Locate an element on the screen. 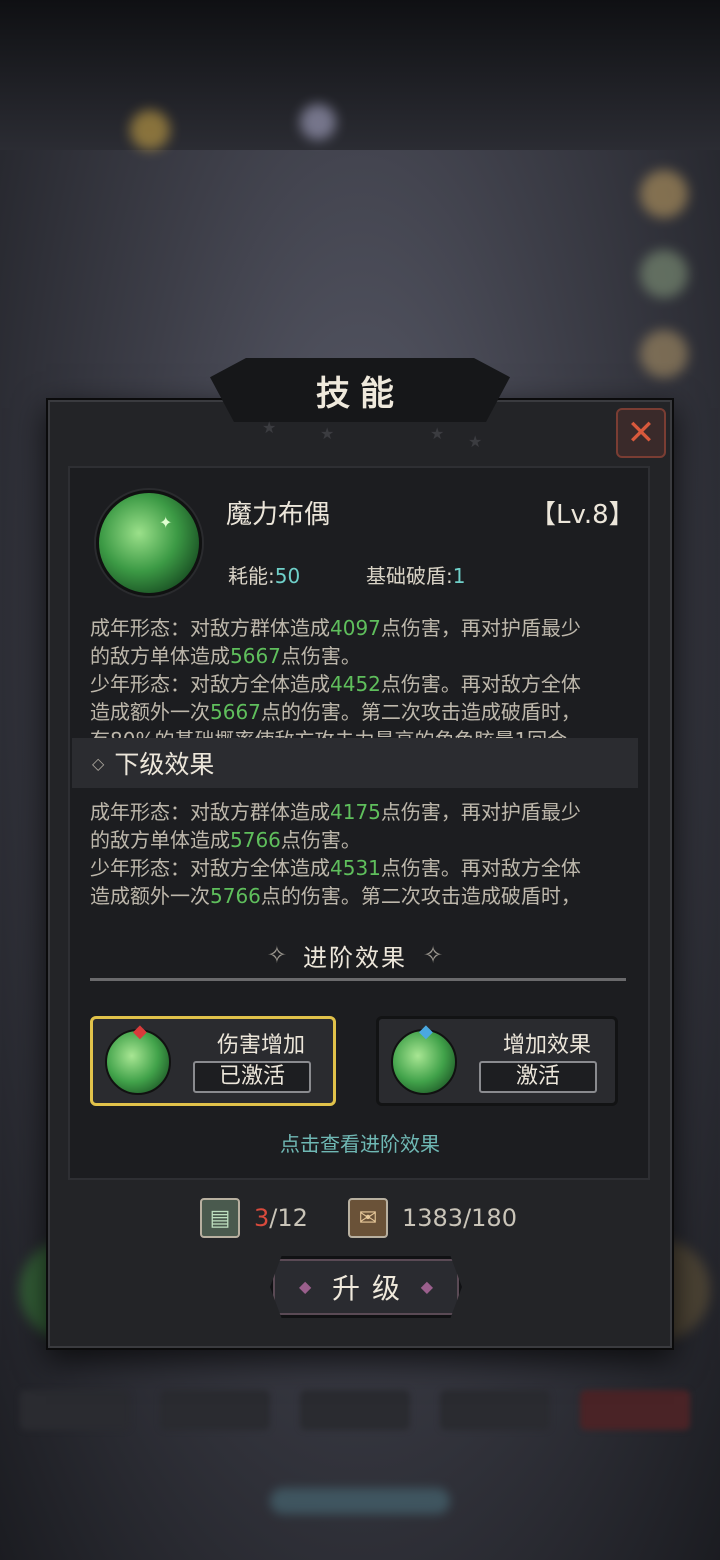 The width and height of the screenshot is (720, 1560). close-button: ✕ is located at coordinates (641, 433).